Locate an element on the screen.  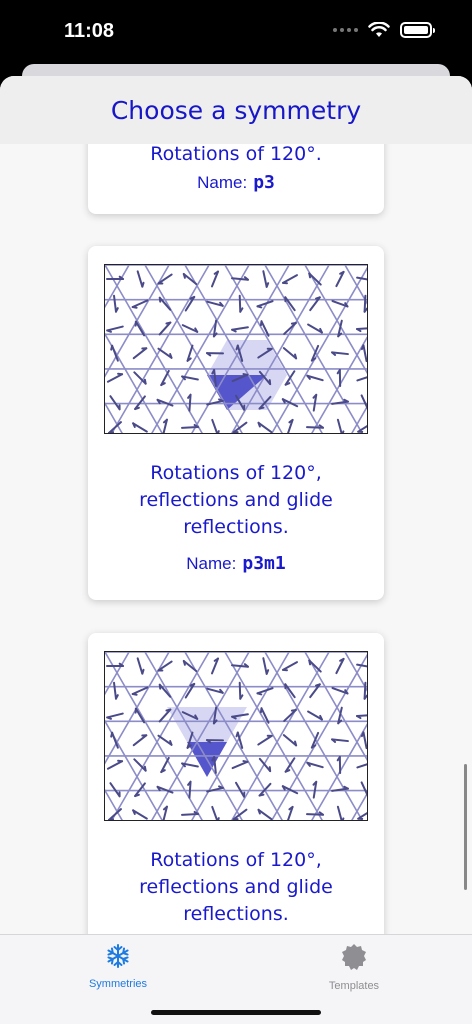
tab-label: Templates is located at coordinates (354, 986).